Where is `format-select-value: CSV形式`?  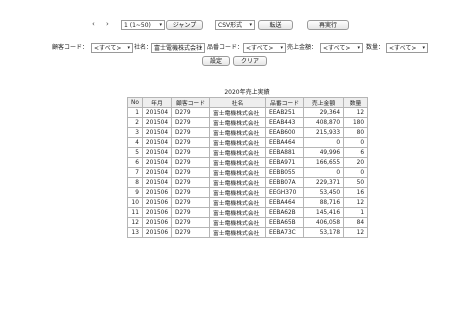 format-select-value: CSV形式 is located at coordinates (230, 25).